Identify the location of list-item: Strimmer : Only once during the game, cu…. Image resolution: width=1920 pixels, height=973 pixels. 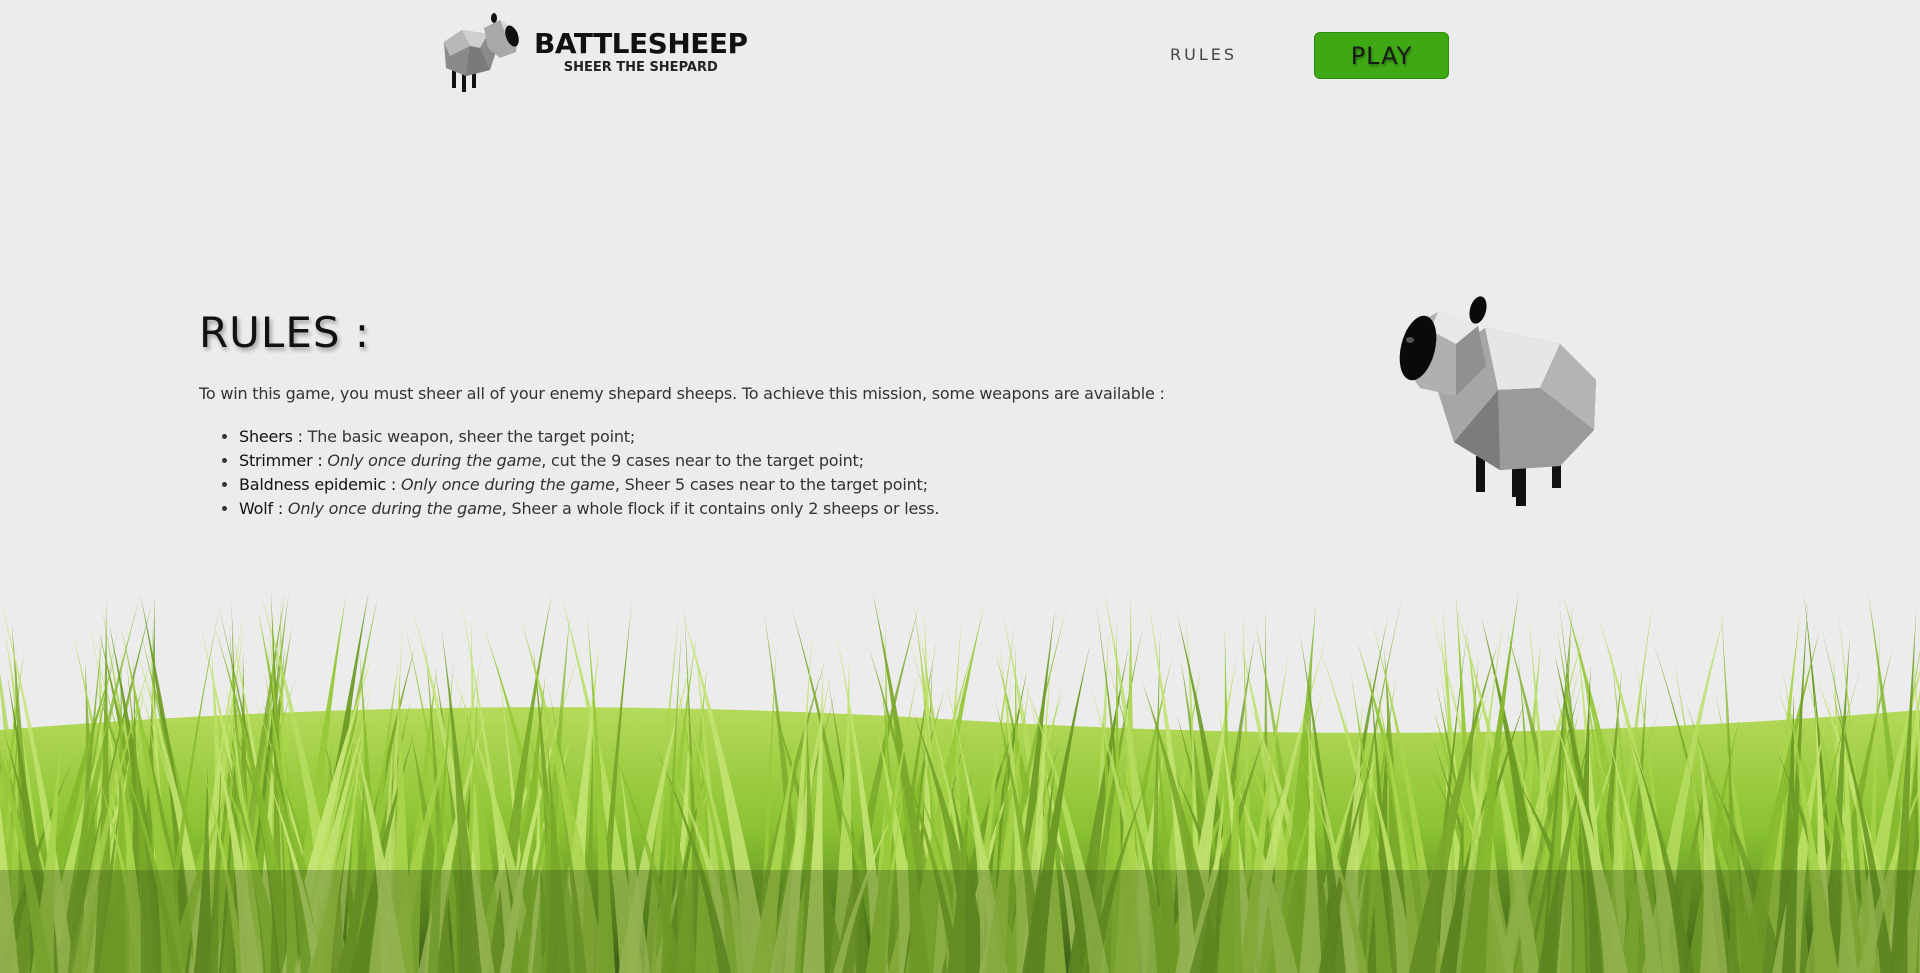
(589, 461).